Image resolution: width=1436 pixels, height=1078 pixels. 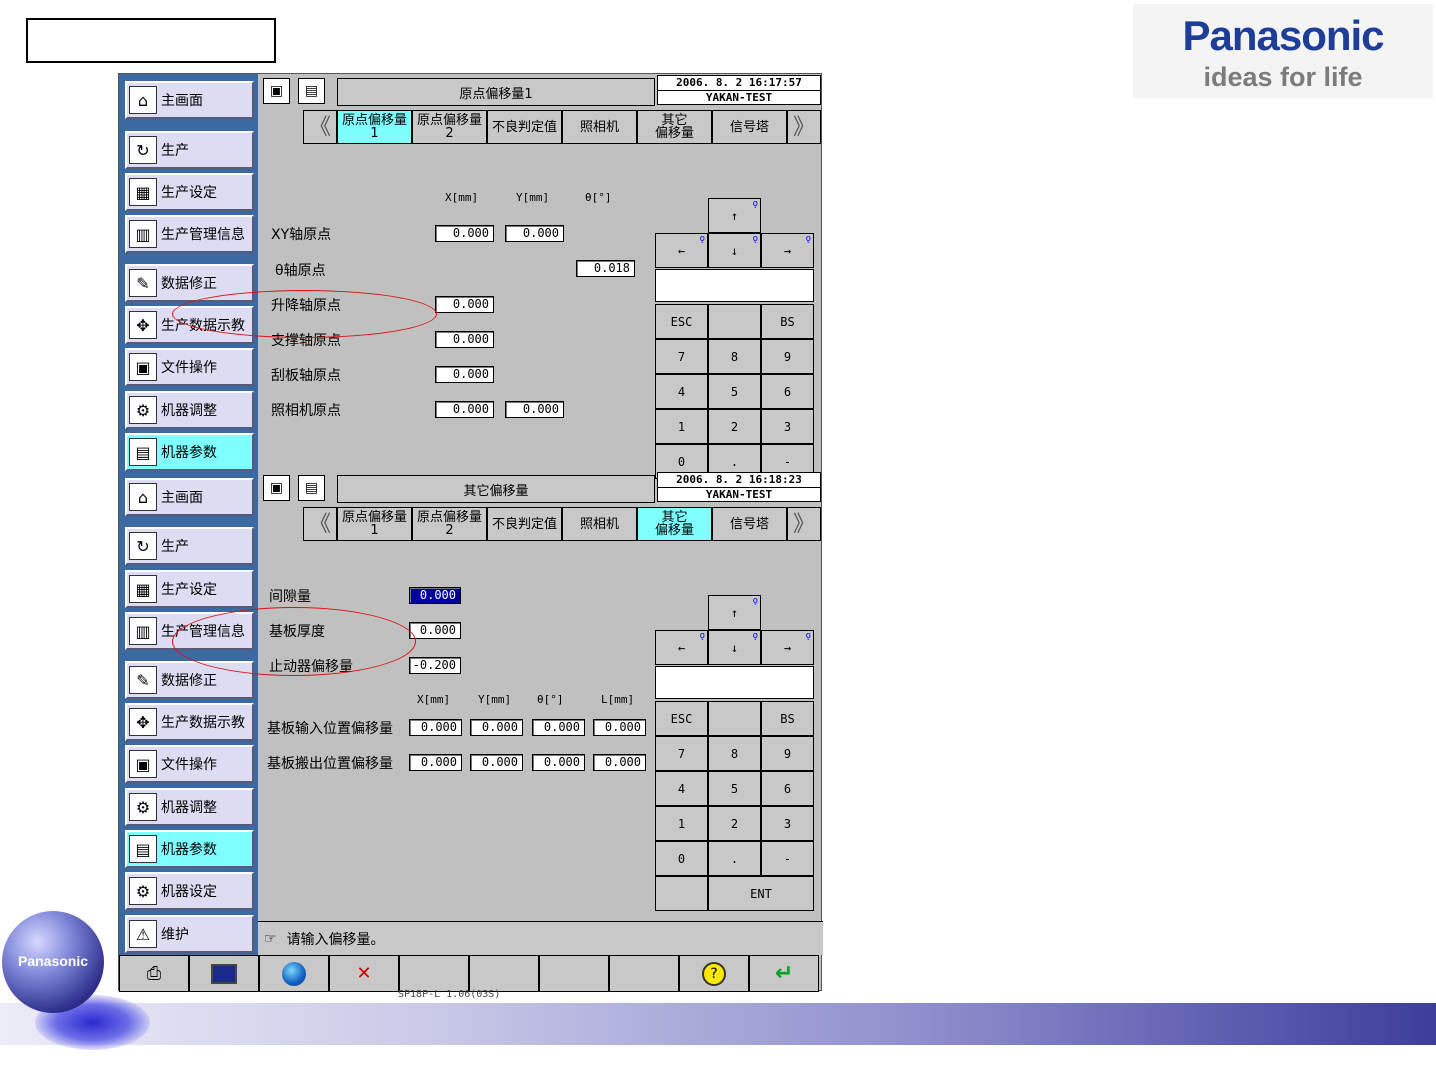 I want to click on sidebar-button-chart-doc: ▥ 生产管理信息, so click(x=189, y=234).